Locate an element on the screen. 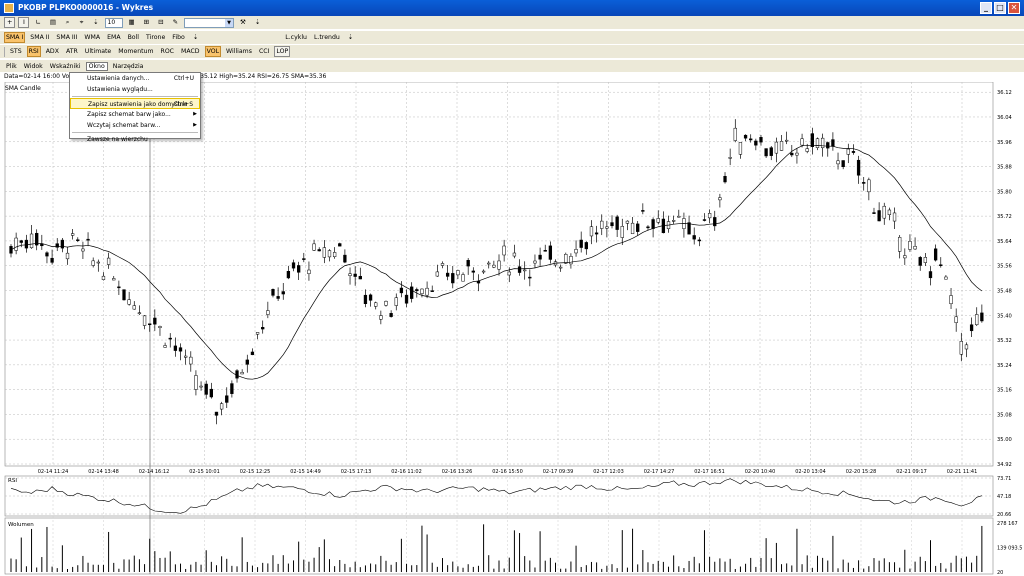 This screenshot has width=1024, height=576. tools-icon: ⚒ is located at coordinates (243, 22).